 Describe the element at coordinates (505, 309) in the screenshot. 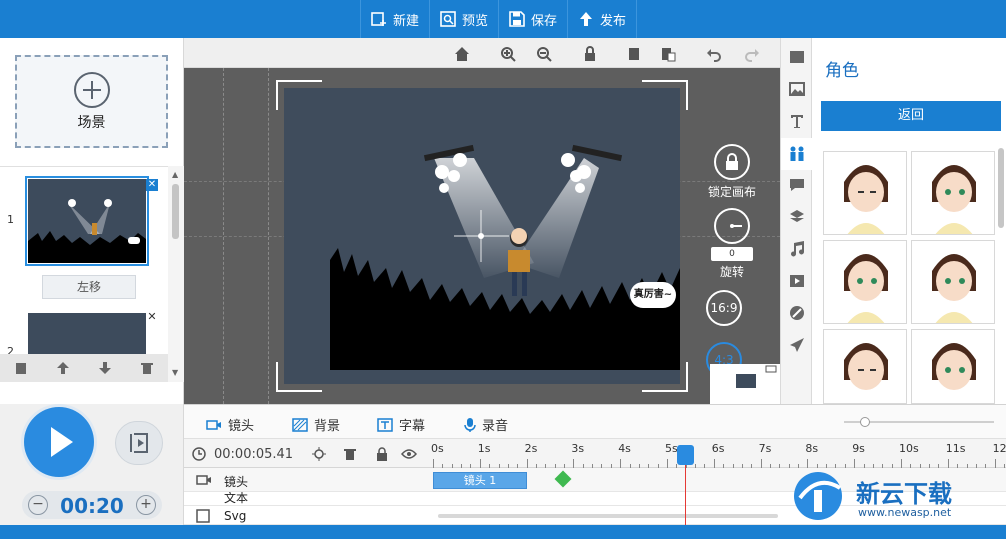

I see `crowd-silhouette` at that location.